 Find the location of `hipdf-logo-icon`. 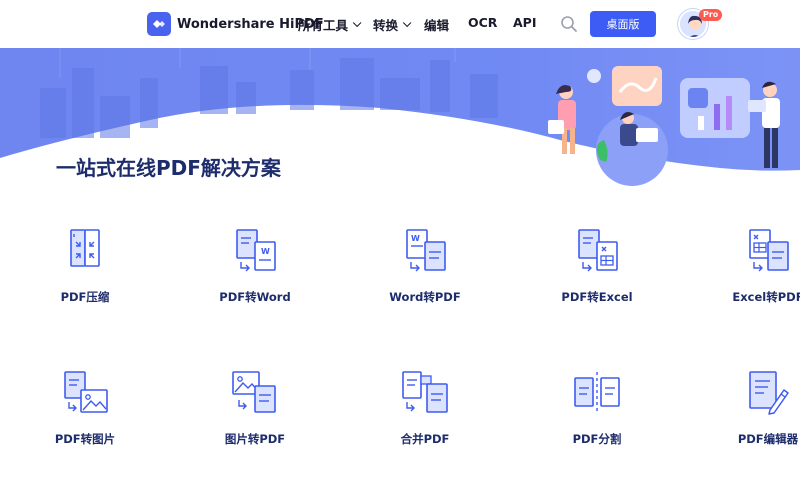

hipdf-logo-icon is located at coordinates (159, 24).